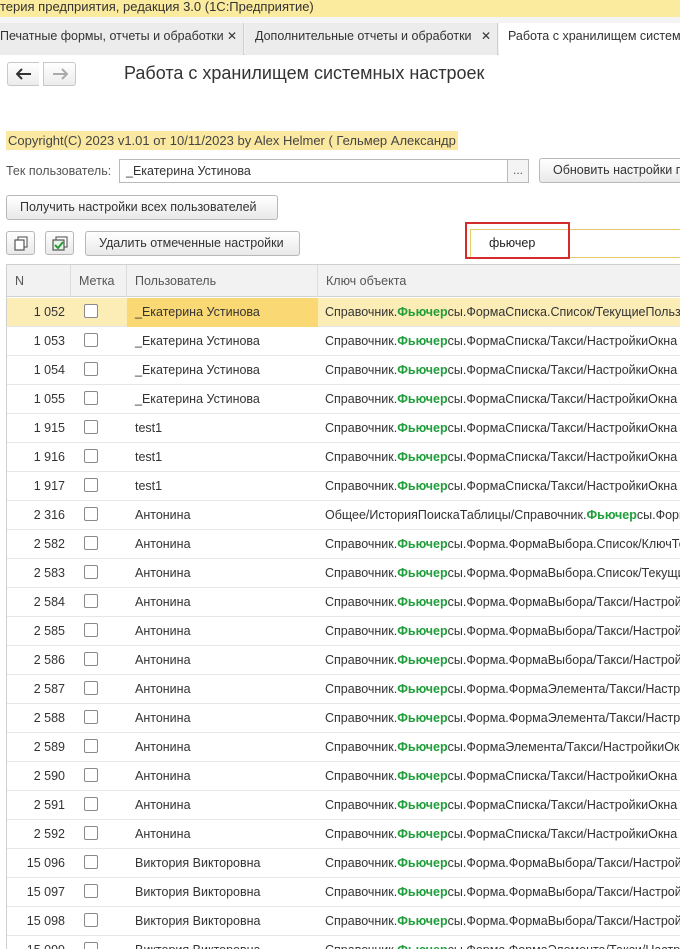 Image resolution: width=680 pixels, height=949 pixels. I want to click on search-input: фьючер, so click(575, 243).